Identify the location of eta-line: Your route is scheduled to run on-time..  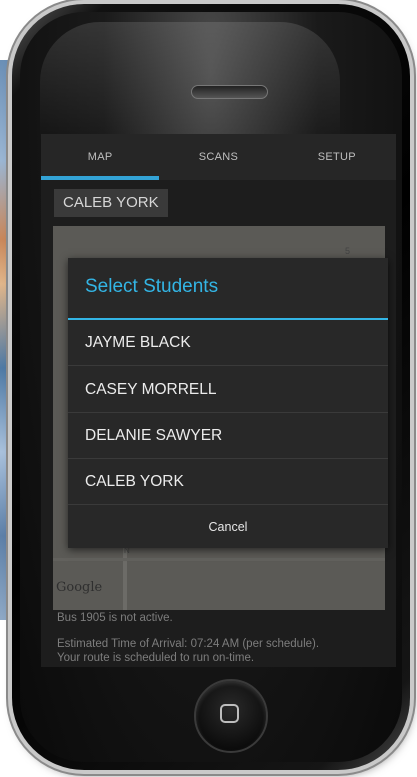
(156, 658).